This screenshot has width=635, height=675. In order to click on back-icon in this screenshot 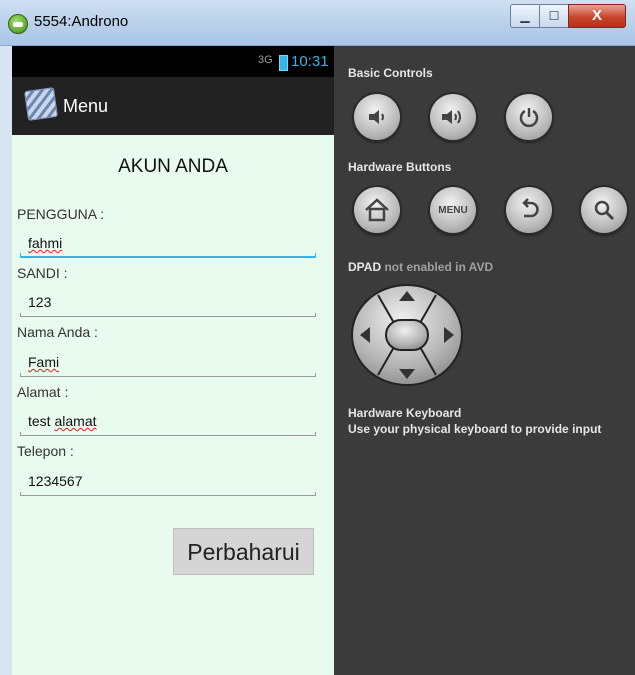, I will do `click(530, 208)`.